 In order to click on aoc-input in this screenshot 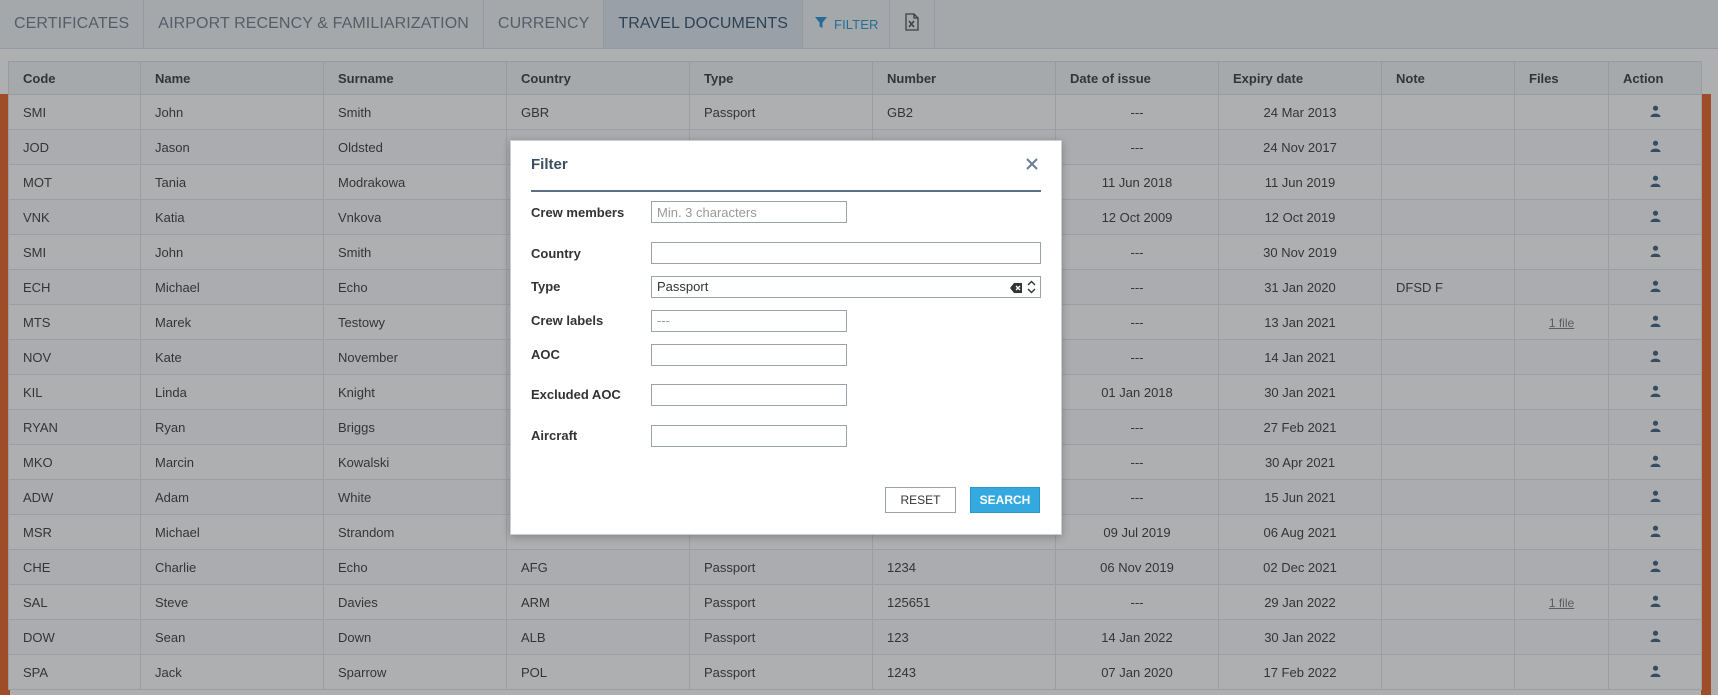, I will do `click(749, 355)`.